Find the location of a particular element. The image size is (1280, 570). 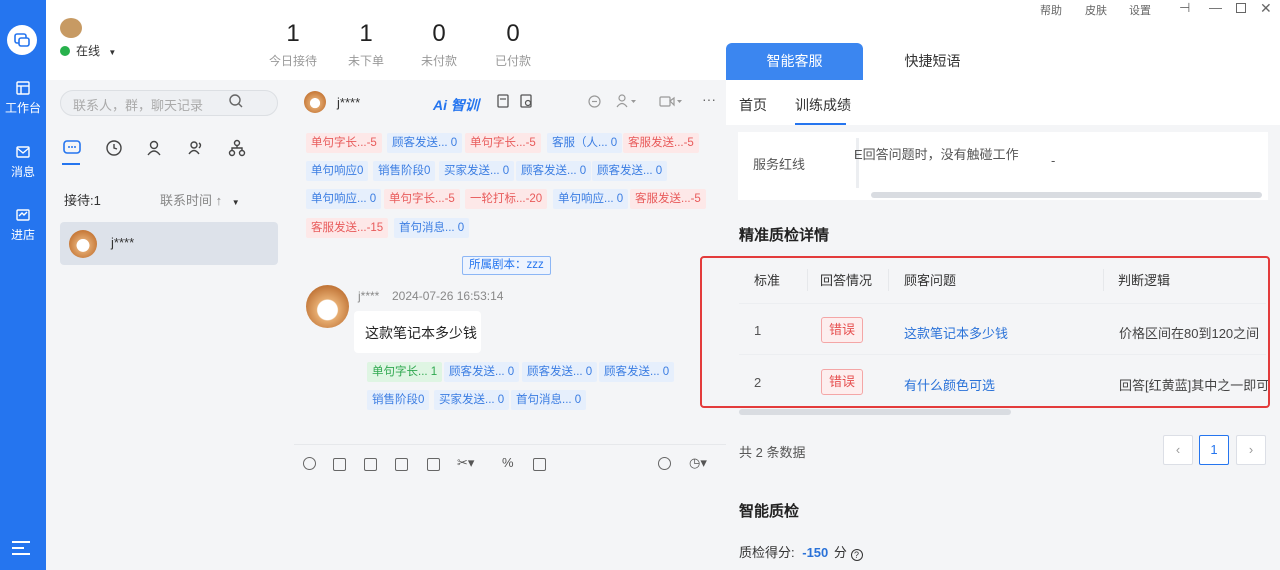

stat-value: 0 is located at coordinates (439, 33).